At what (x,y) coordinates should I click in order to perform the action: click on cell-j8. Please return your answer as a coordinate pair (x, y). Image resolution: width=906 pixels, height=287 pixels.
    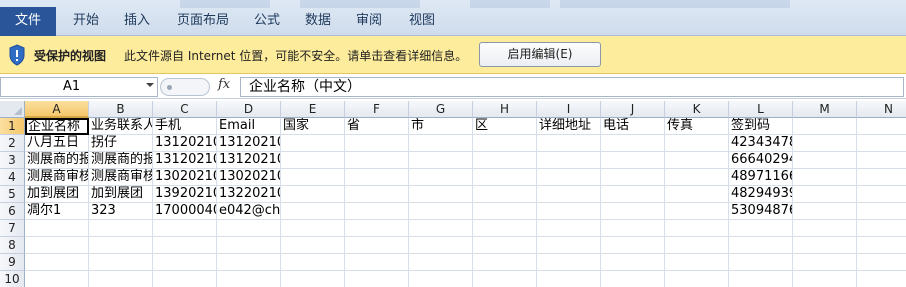
    Looking at the image, I should click on (633, 245).